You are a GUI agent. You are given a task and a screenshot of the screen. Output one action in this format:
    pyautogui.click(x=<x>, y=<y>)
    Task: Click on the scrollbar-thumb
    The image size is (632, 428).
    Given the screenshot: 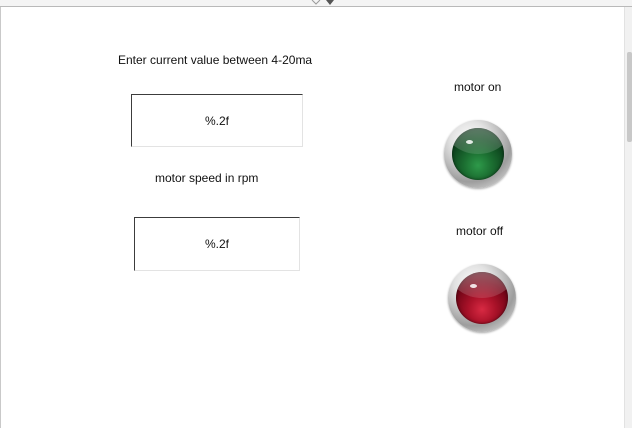 What is the action you would take?
    pyautogui.click(x=629, y=97)
    